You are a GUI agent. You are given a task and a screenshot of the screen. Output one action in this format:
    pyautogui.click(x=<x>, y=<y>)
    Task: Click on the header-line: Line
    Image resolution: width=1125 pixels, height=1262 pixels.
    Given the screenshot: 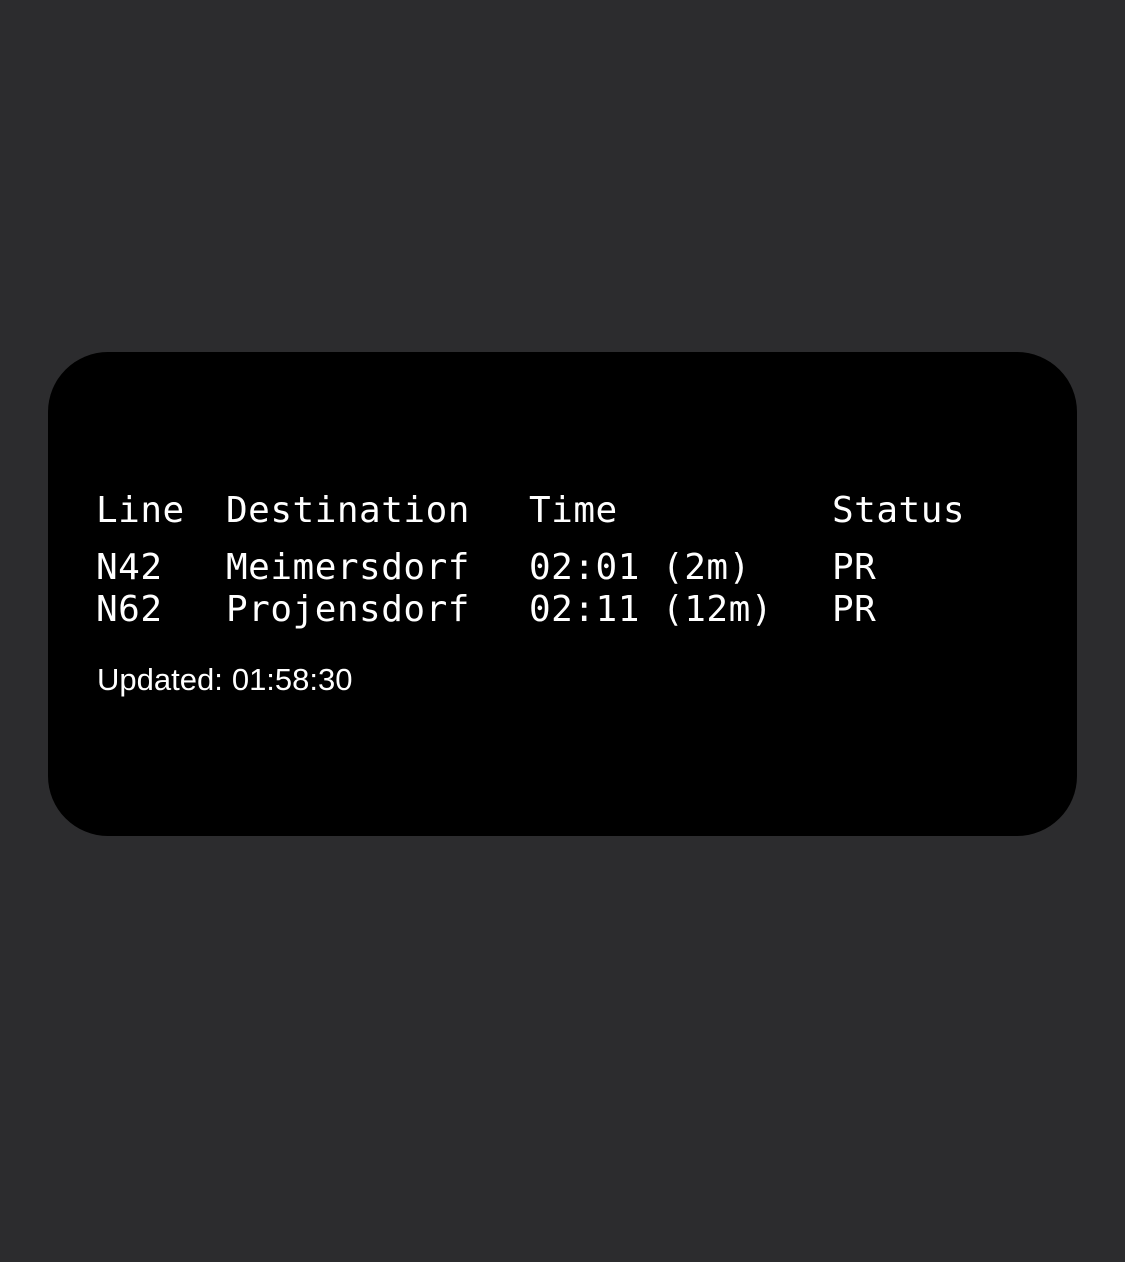 What is the action you would take?
    pyautogui.click(x=140, y=510)
    